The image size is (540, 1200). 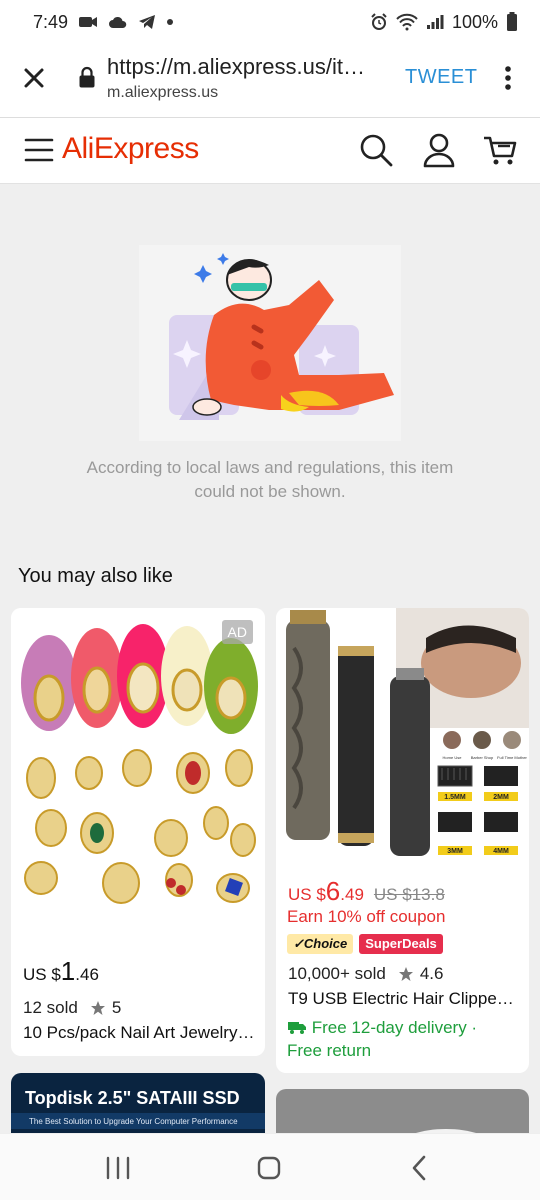 I want to click on product-image, so click(x=138, y=773).